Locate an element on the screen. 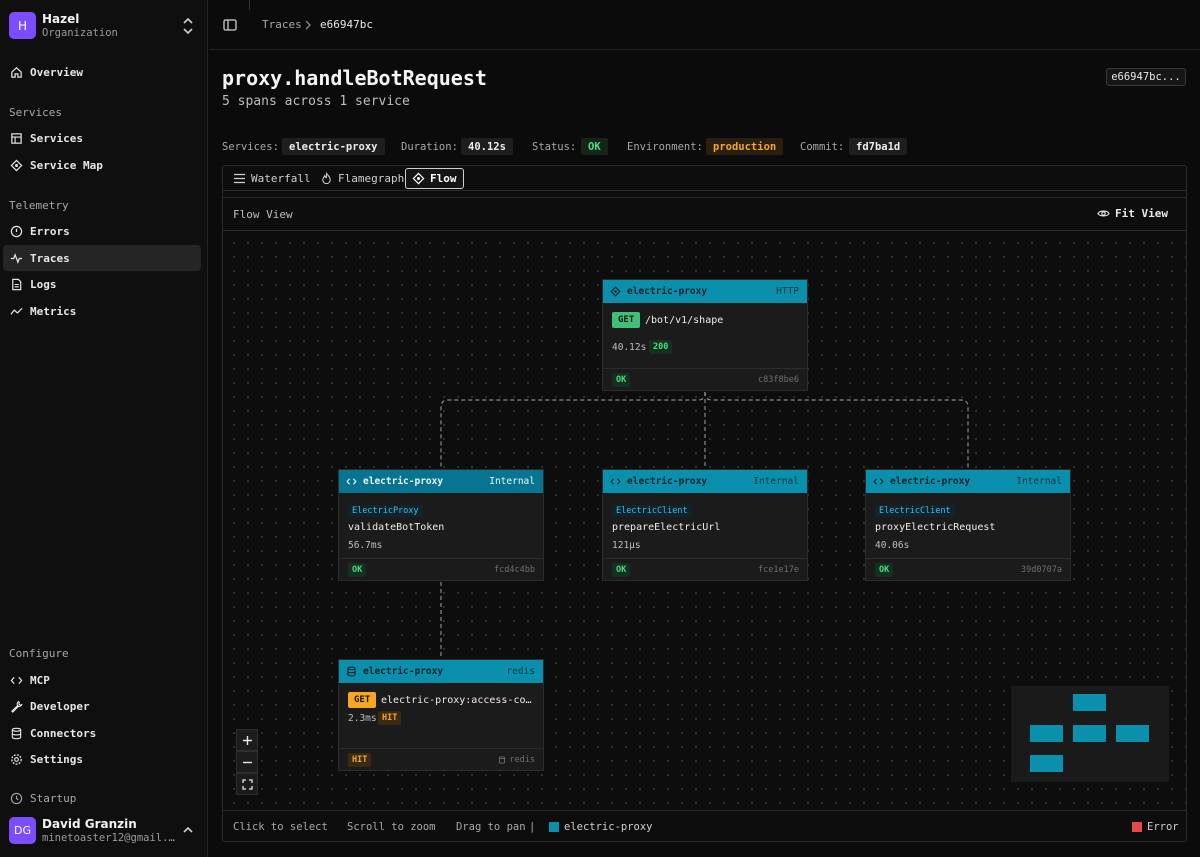  meta-commit: Commit: fd7ba1d is located at coordinates (855, 146).